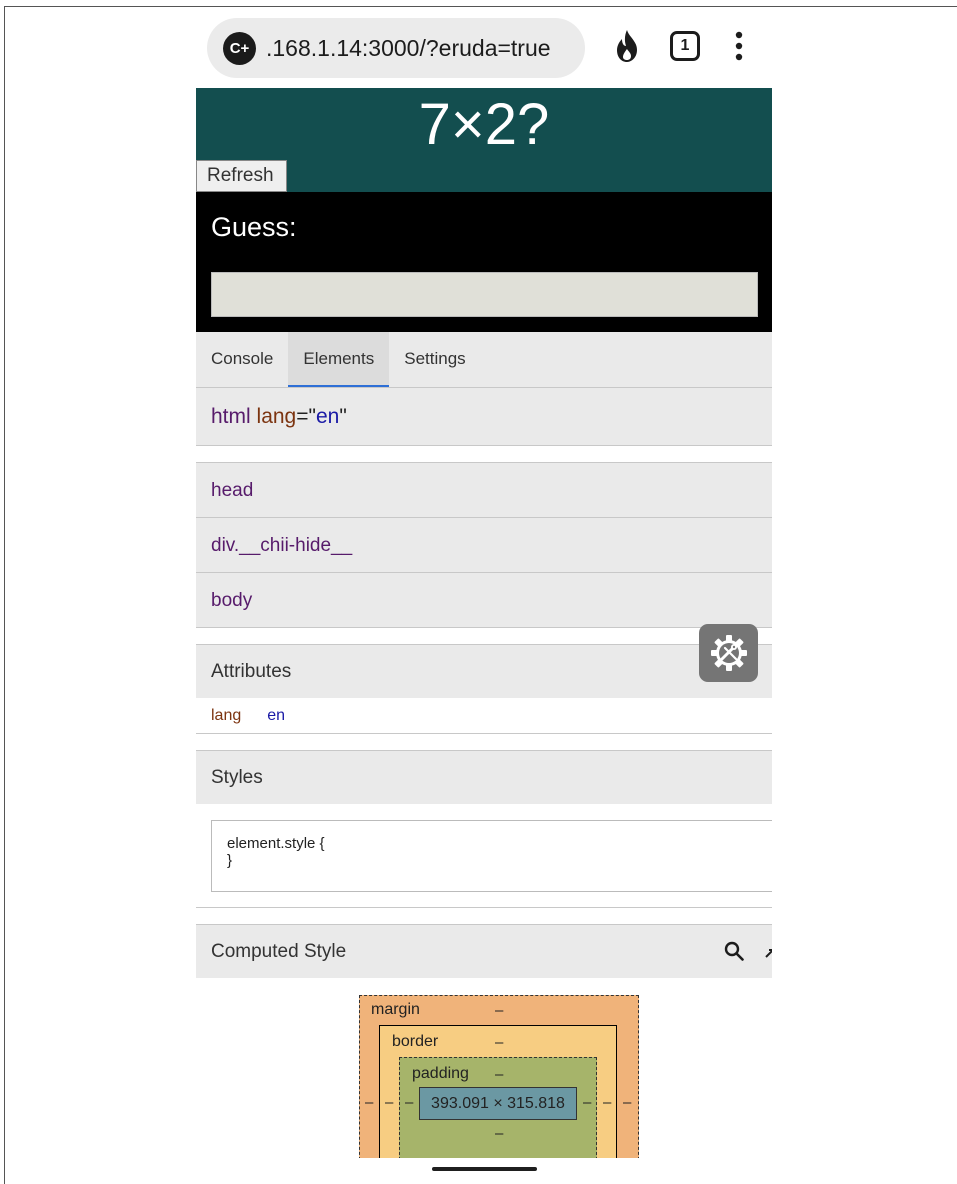 This screenshot has height=1184, width=957. Describe the element at coordinates (484, 951) in the screenshot. I see `computed-style-section: Computed Style` at that location.